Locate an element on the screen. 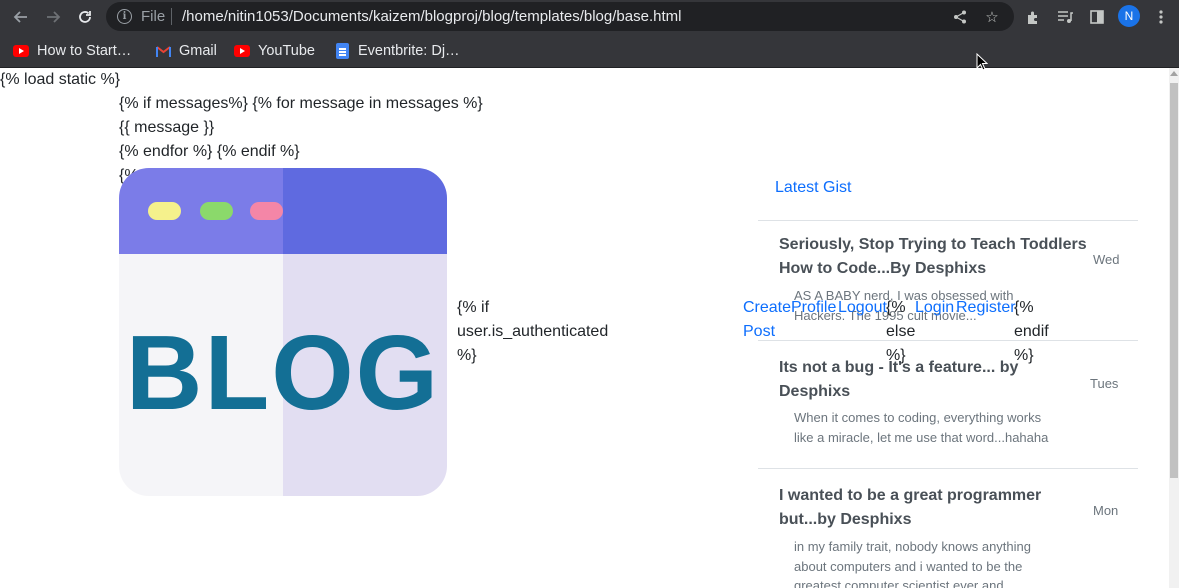 The image size is (1179, 588). reload-icon is located at coordinates (85, 17).